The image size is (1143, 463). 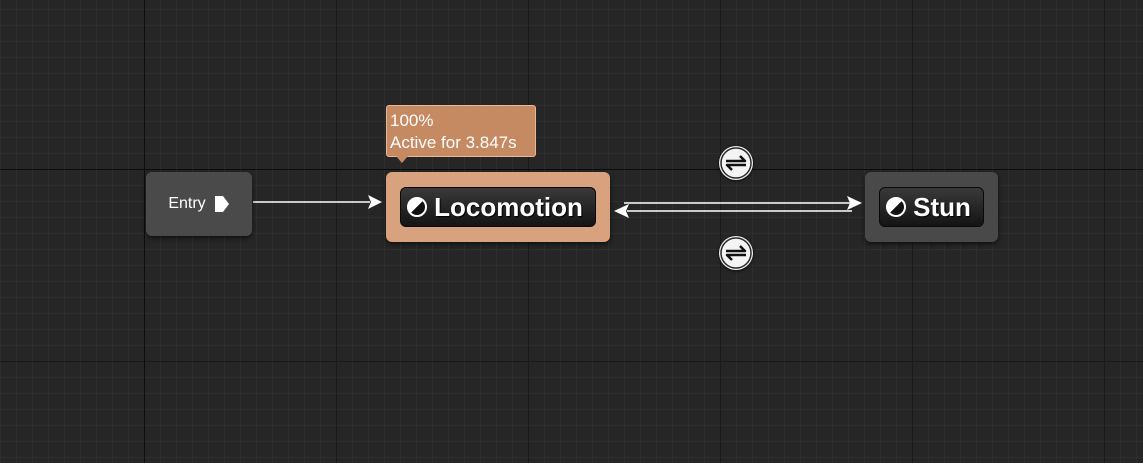 I want to click on entry-label: Entry, so click(x=187, y=203).